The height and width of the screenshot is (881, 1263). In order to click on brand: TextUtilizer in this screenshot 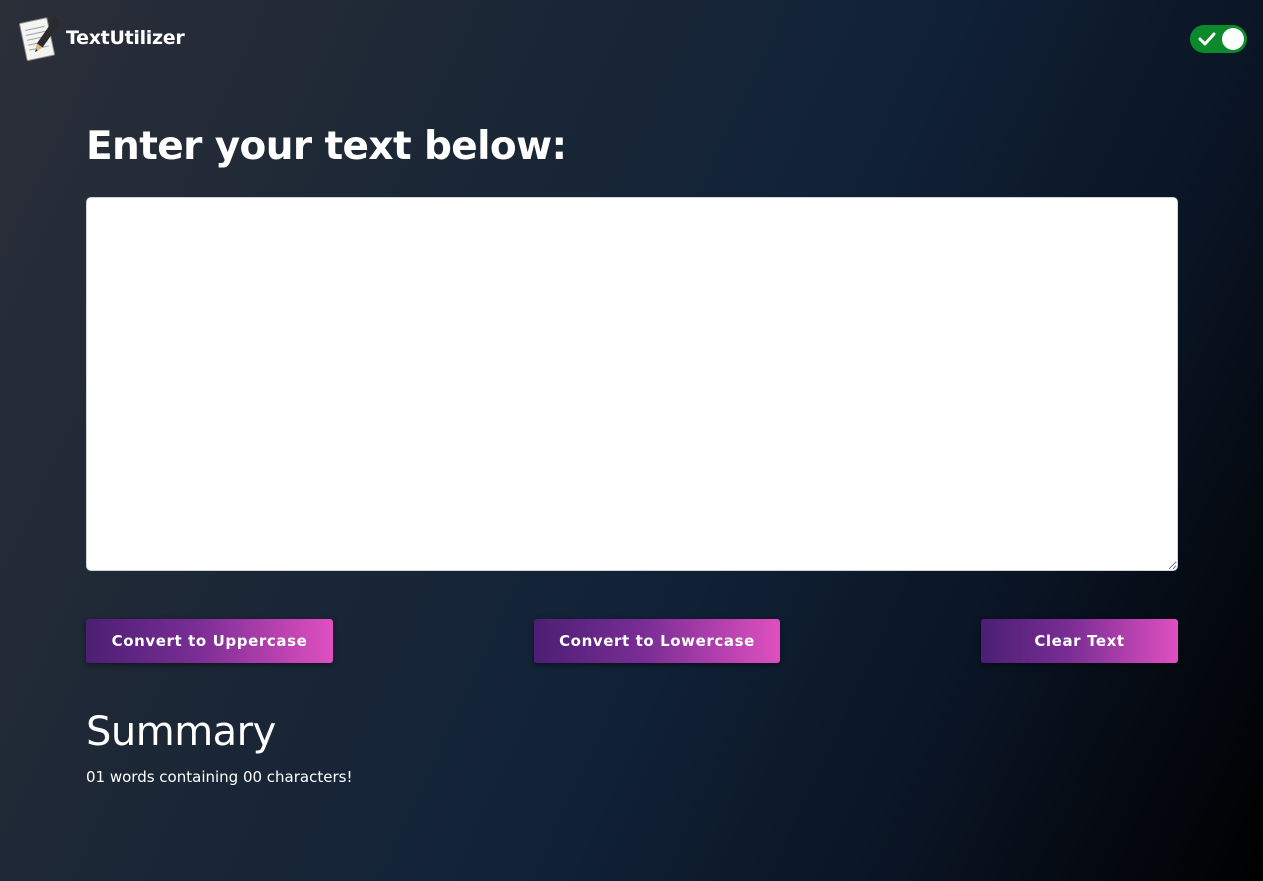, I will do `click(101, 39)`.